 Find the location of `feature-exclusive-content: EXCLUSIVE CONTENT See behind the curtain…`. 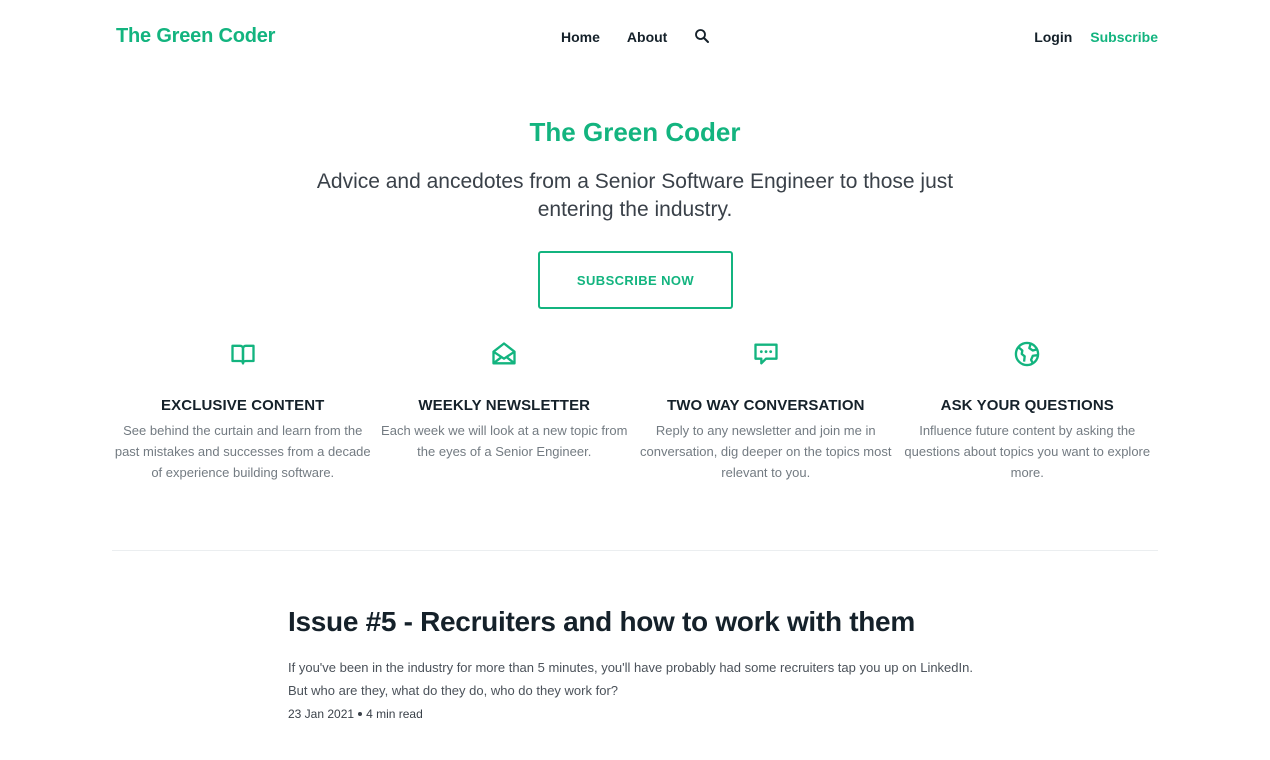

feature-exclusive-content: EXCLUSIVE CONTENT See behind the curtain… is located at coordinates (243, 411).